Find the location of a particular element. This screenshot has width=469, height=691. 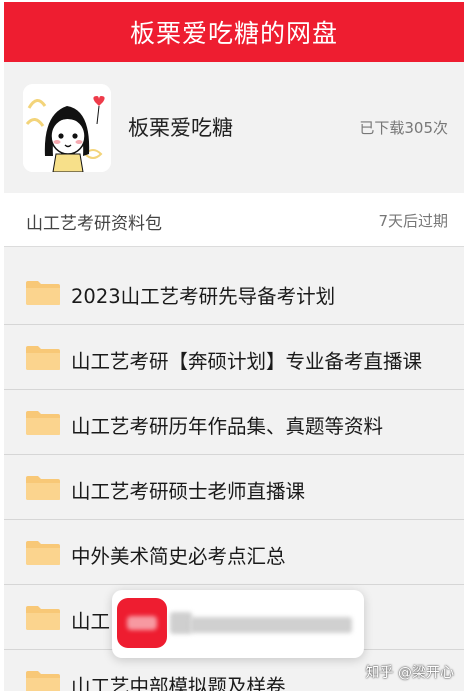

notification-popup is located at coordinates (238, 624).